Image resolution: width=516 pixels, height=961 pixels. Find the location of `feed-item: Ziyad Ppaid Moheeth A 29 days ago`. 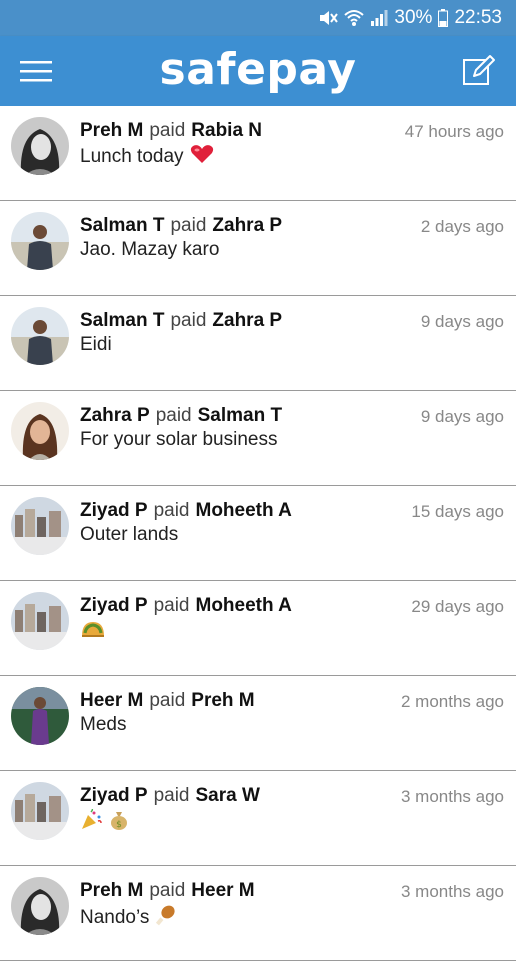

feed-item: Ziyad Ppaid Moheeth A 29 days ago is located at coordinates (258, 628).